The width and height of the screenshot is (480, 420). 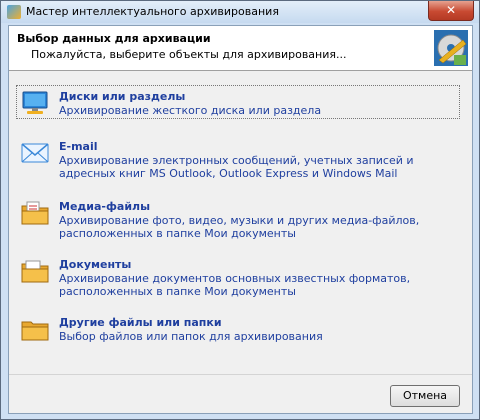 I want to click on option-email-title: E-mail, so click(x=78, y=146).